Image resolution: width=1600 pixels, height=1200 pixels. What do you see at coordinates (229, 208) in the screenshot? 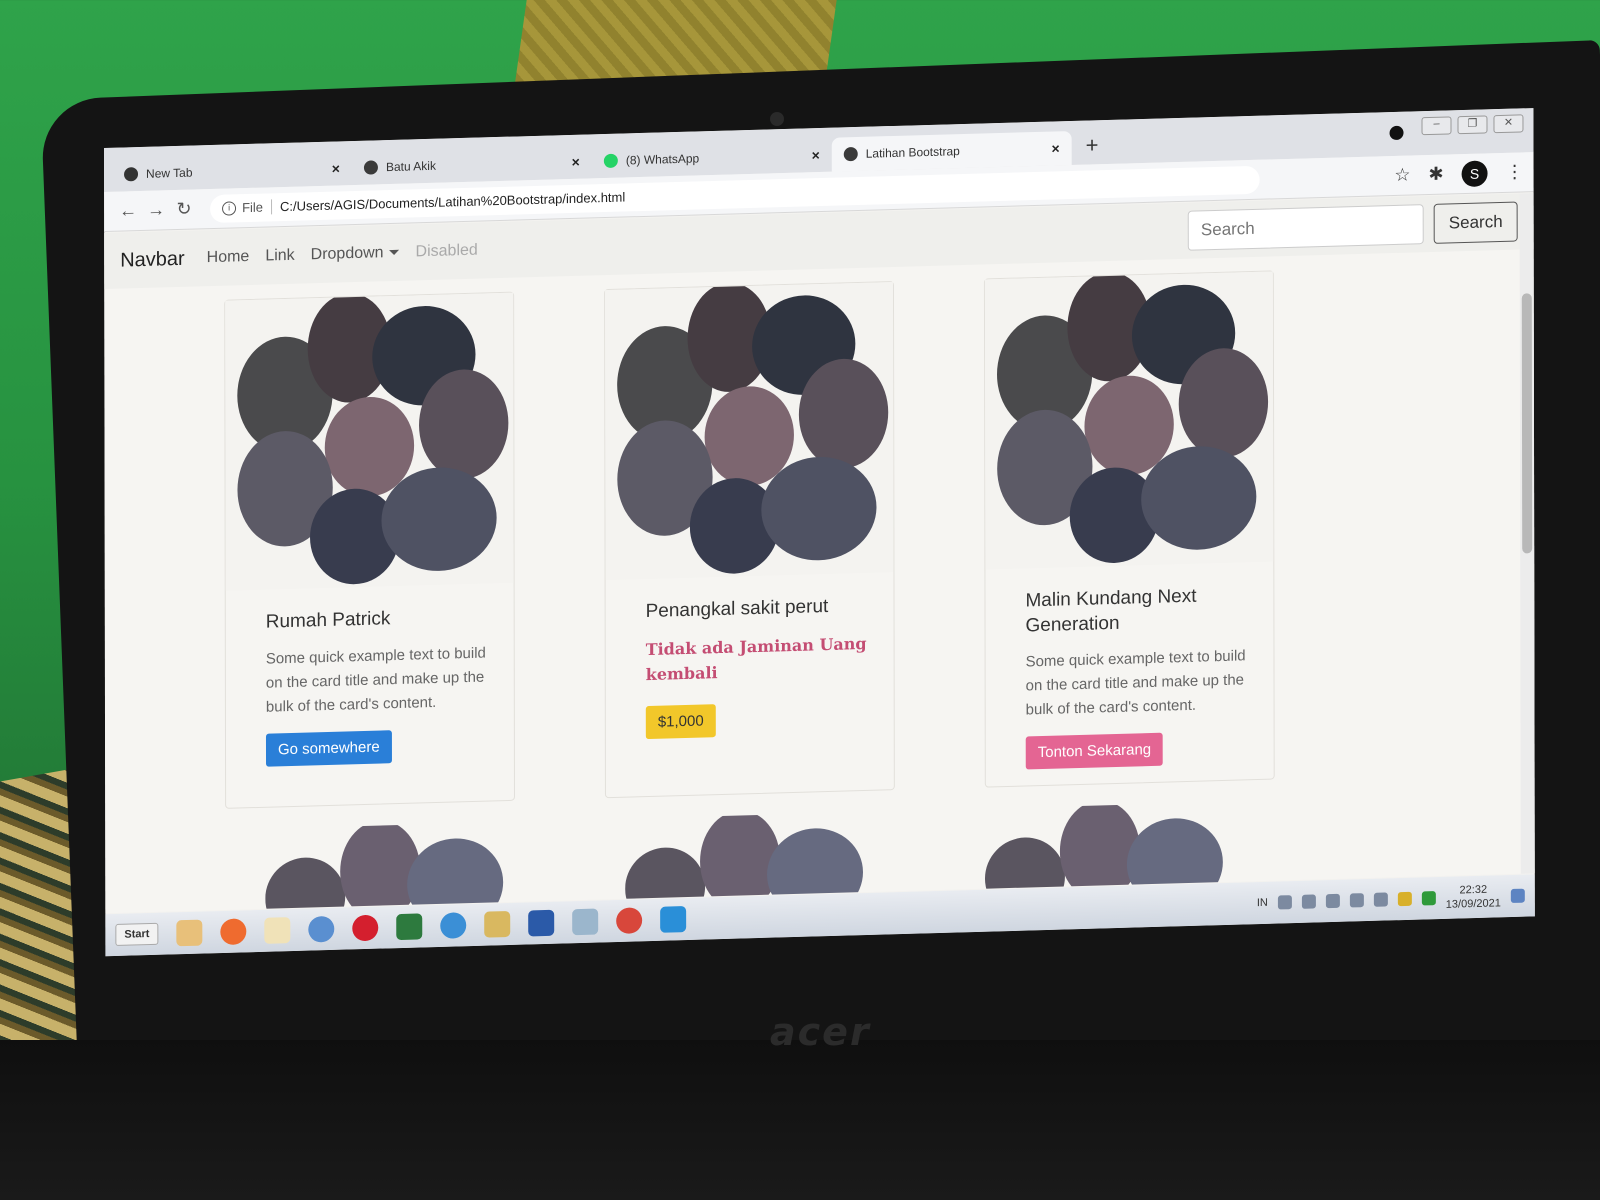
I see `info-icon: i` at bounding box center [229, 208].